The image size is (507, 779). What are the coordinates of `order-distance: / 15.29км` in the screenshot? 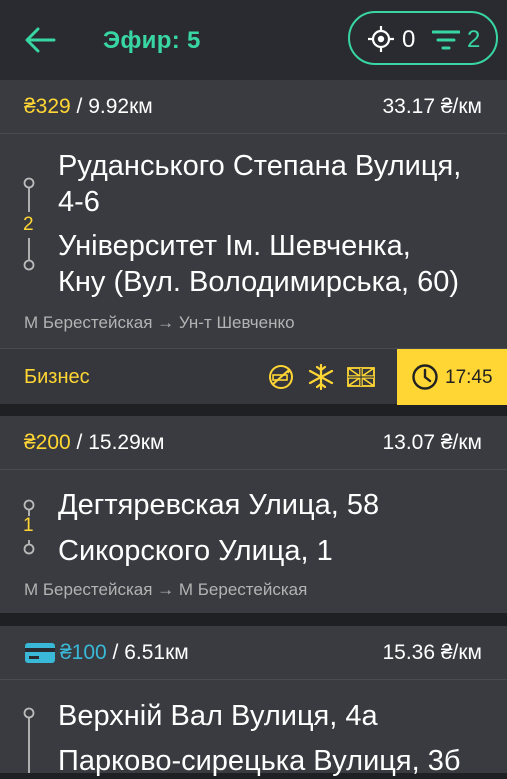 It's located at (117, 442).